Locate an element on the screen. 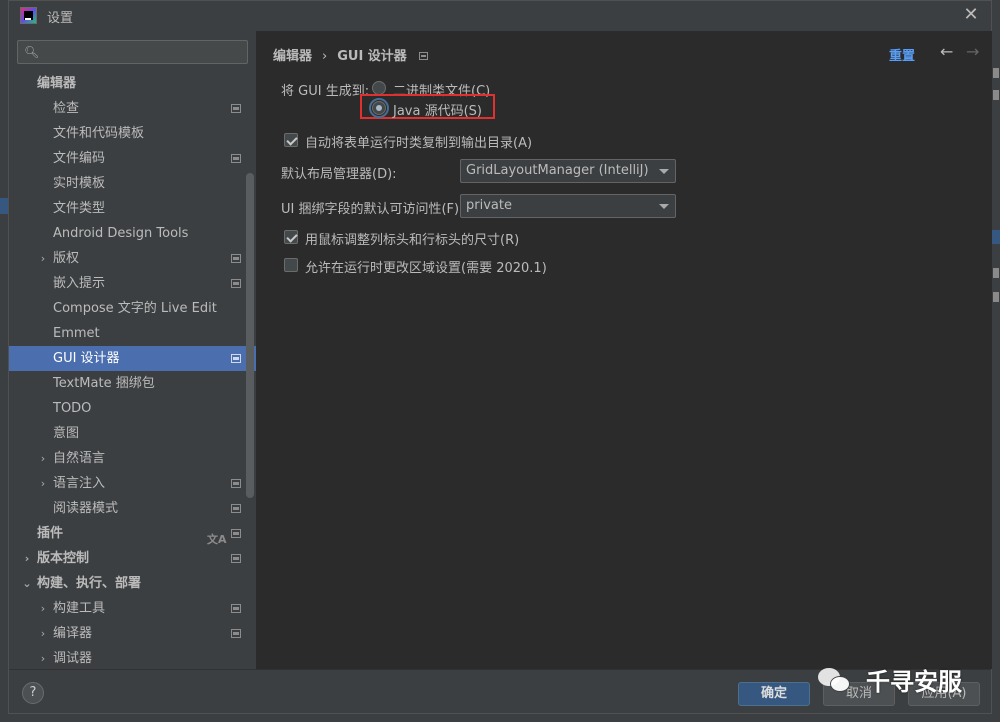  sidebar-item-label: Android Design Tools is located at coordinates (121, 233).